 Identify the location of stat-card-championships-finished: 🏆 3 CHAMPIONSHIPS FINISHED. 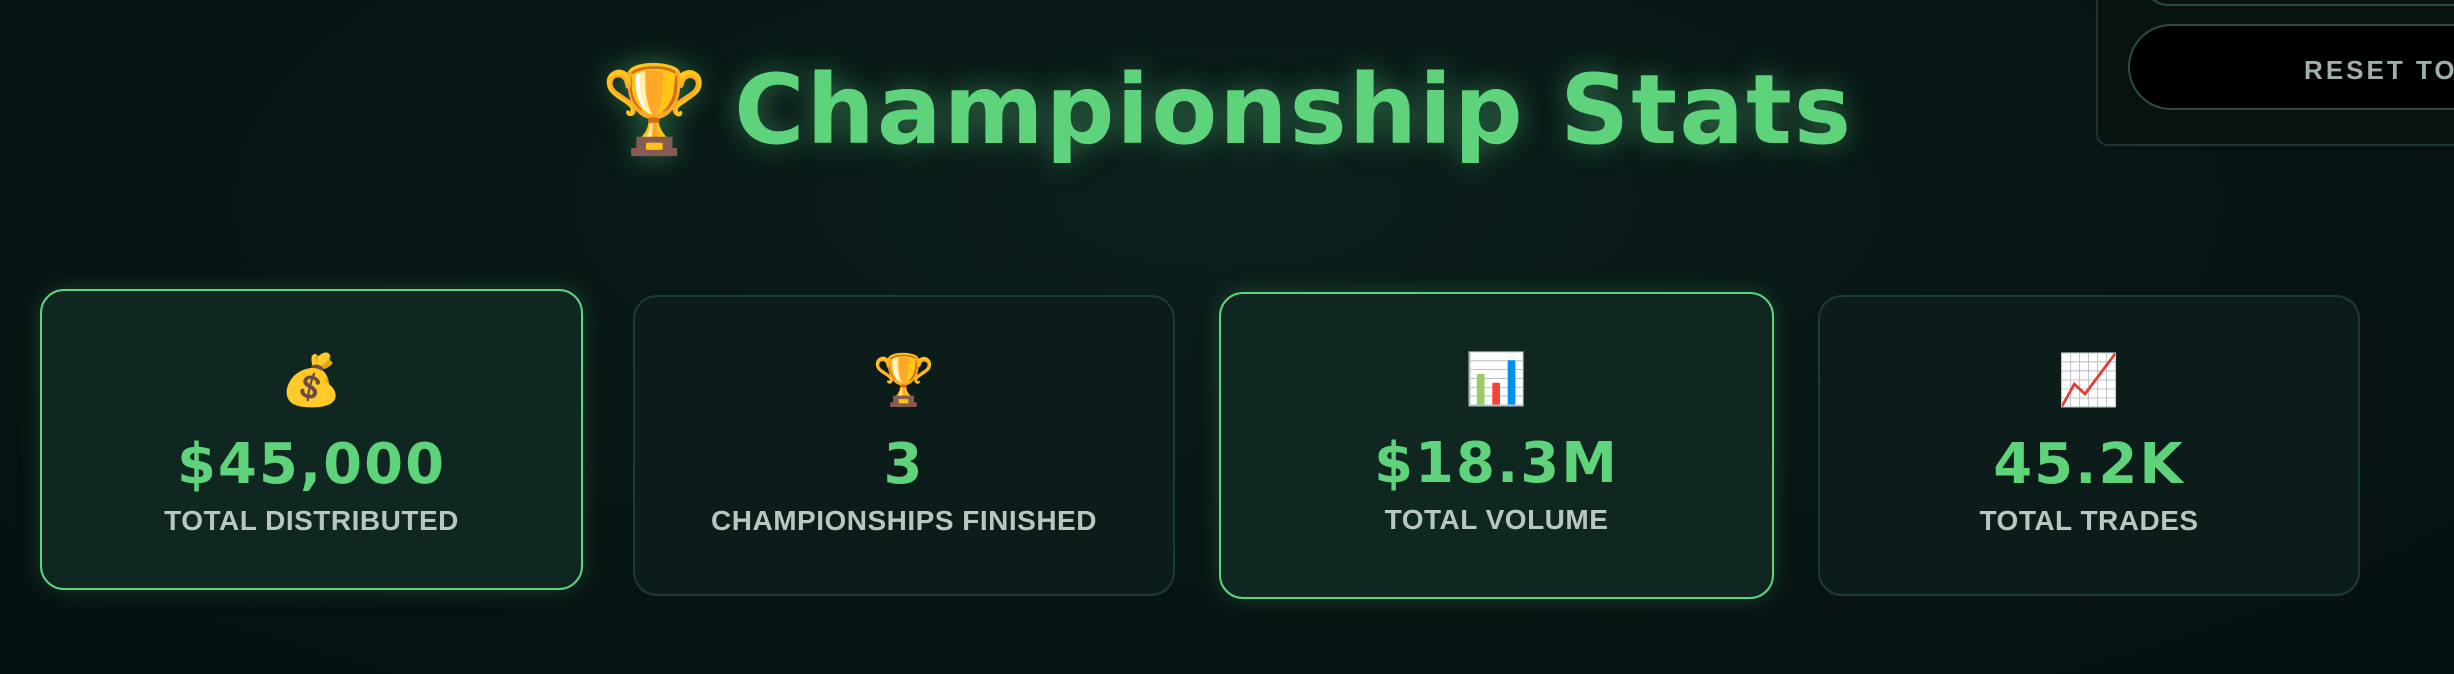
(904, 445).